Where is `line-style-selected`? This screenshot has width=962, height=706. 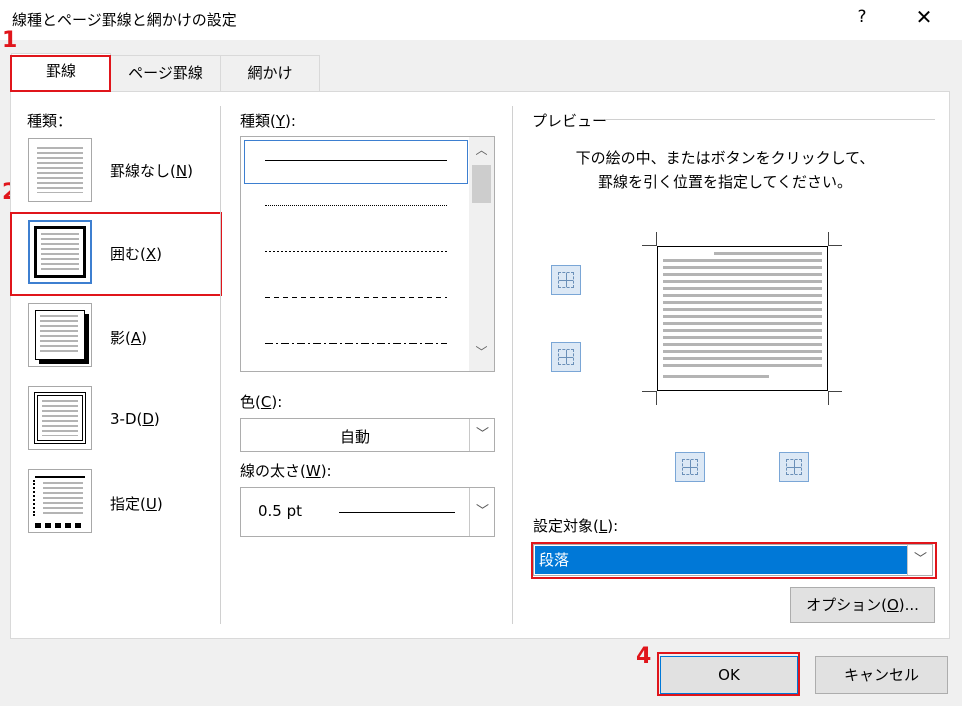 line-style-selected is located at coordinates (356, 162).